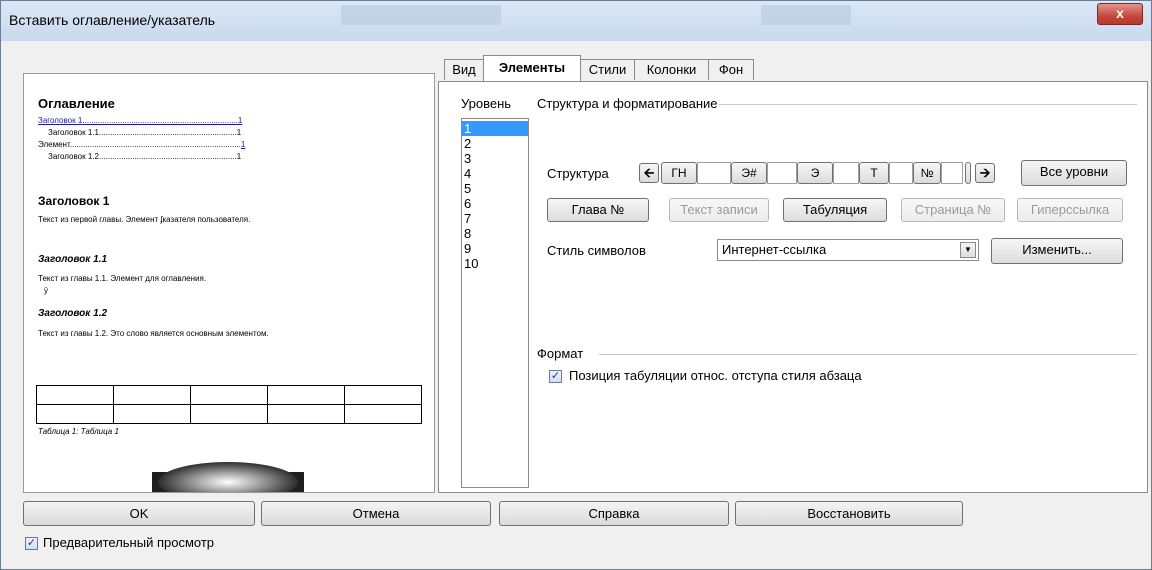 The image size is (1152, 570). Describe the element at coordinates (815, 173) in the screenshot. I see `structure-token-entry-text: Э` at that location.